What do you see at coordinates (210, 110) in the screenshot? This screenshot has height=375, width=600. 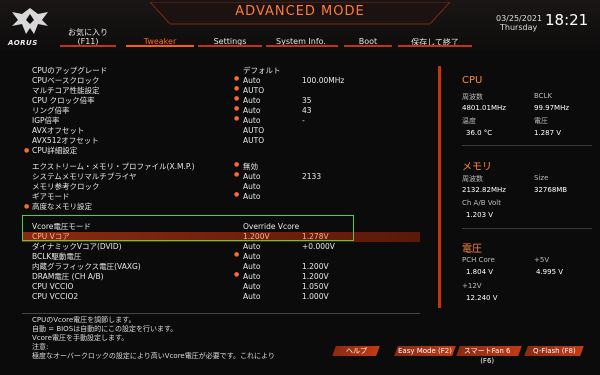 I see `setting-row: リング倍率 ● Auto 43` at bounding box center [210, 110].